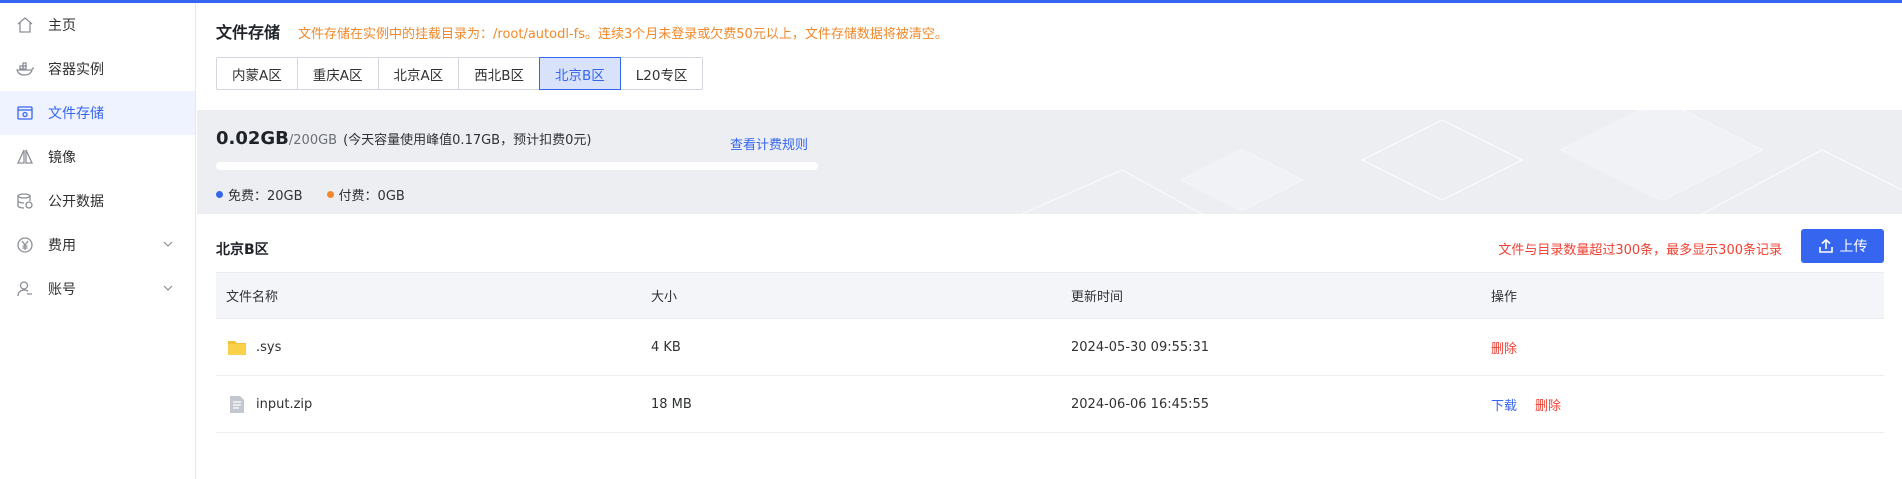 Image resolution: width=1902 pixels, height=479 pixels. What do you see at coordinates (418, 73) in the screenshot?
I see `tab-region-beijing-a: 北京A区` at bounding box center [418, 73].